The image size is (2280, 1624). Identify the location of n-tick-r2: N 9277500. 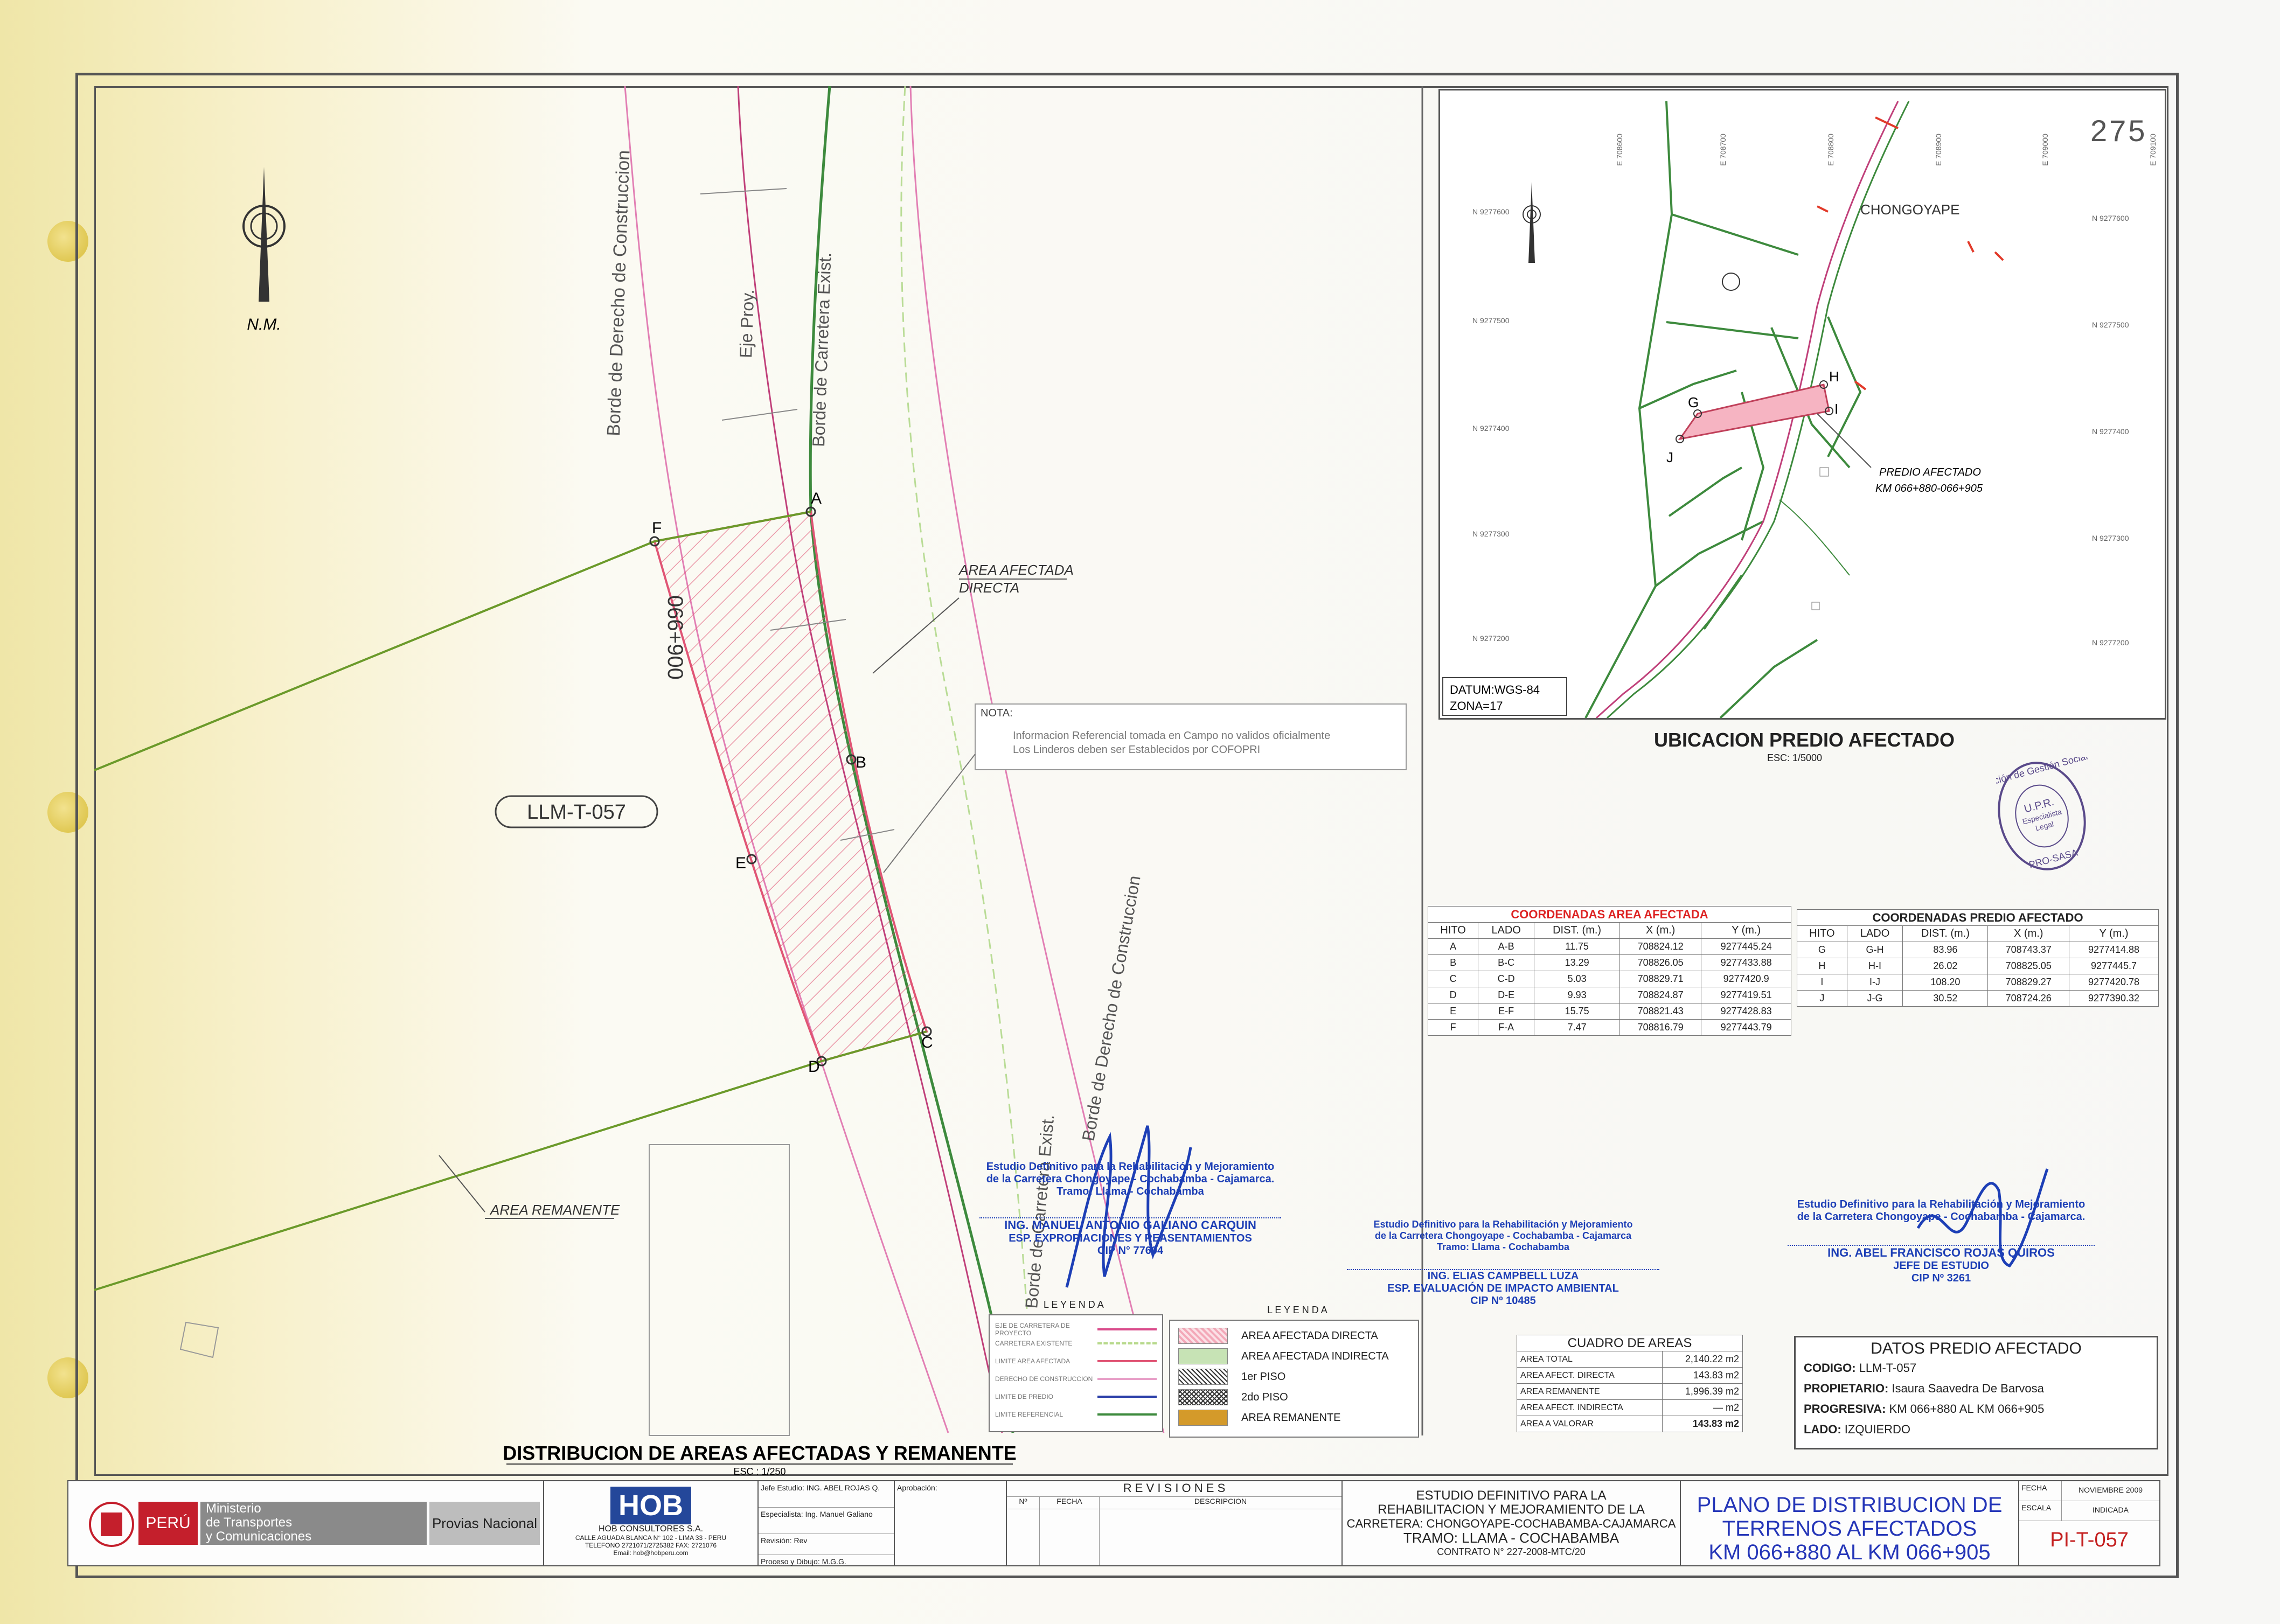
(2110, 324).